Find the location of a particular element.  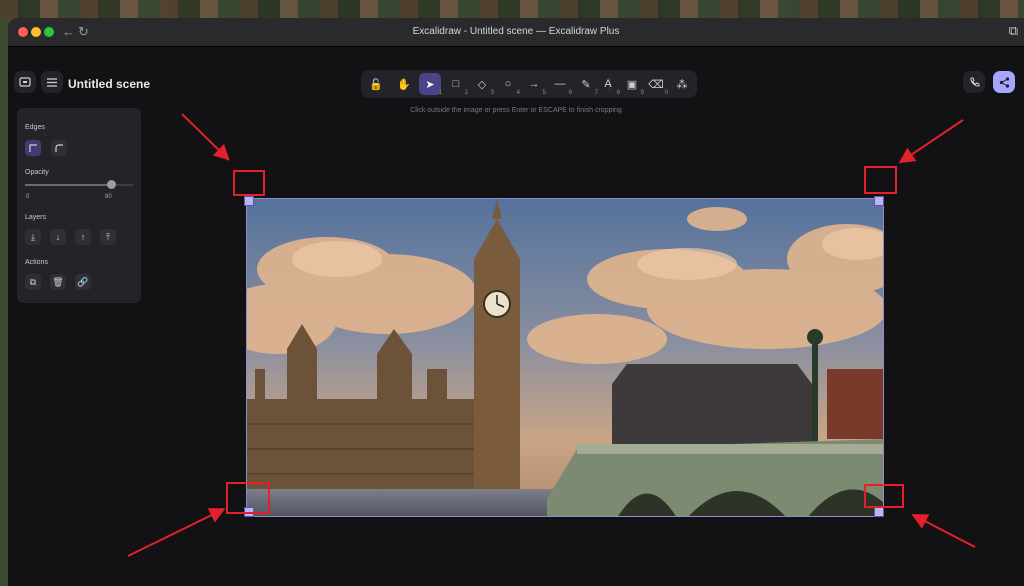

arrow-bottom-left is located at coordinates (176, 532).